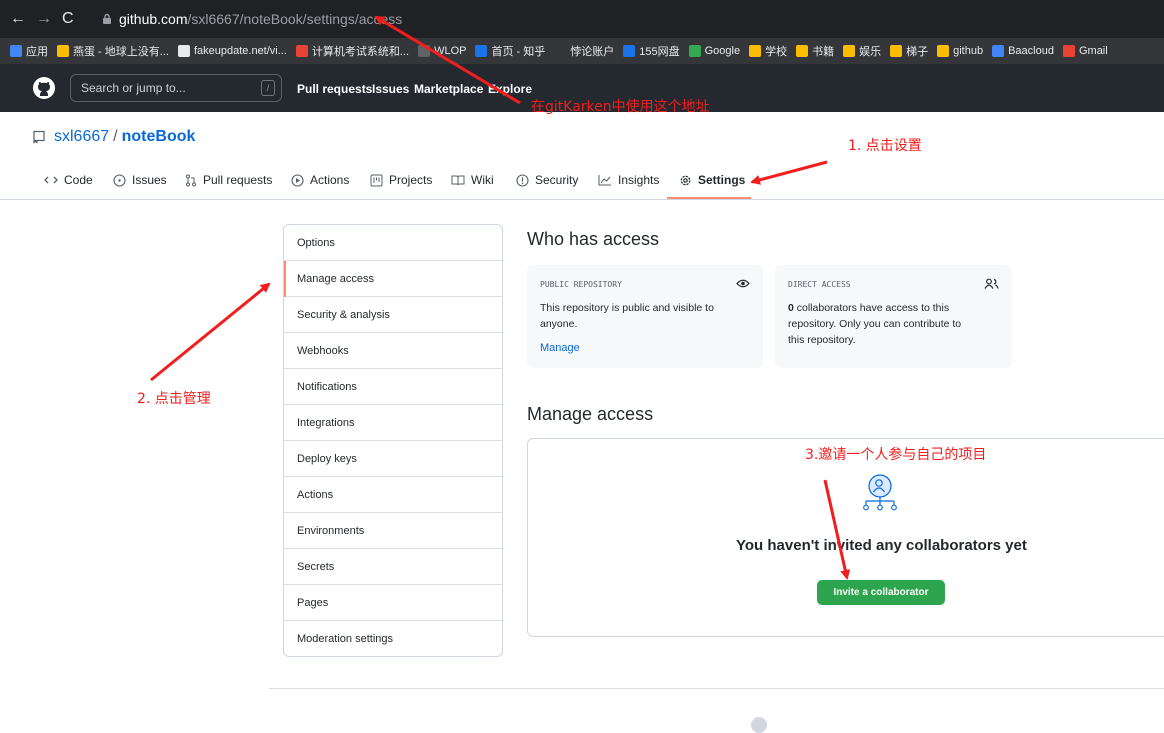  Describe the element at coordinates (885, 146) in the screenshot. I see `annotation-click-settings: 1. 点击设置` at that location.